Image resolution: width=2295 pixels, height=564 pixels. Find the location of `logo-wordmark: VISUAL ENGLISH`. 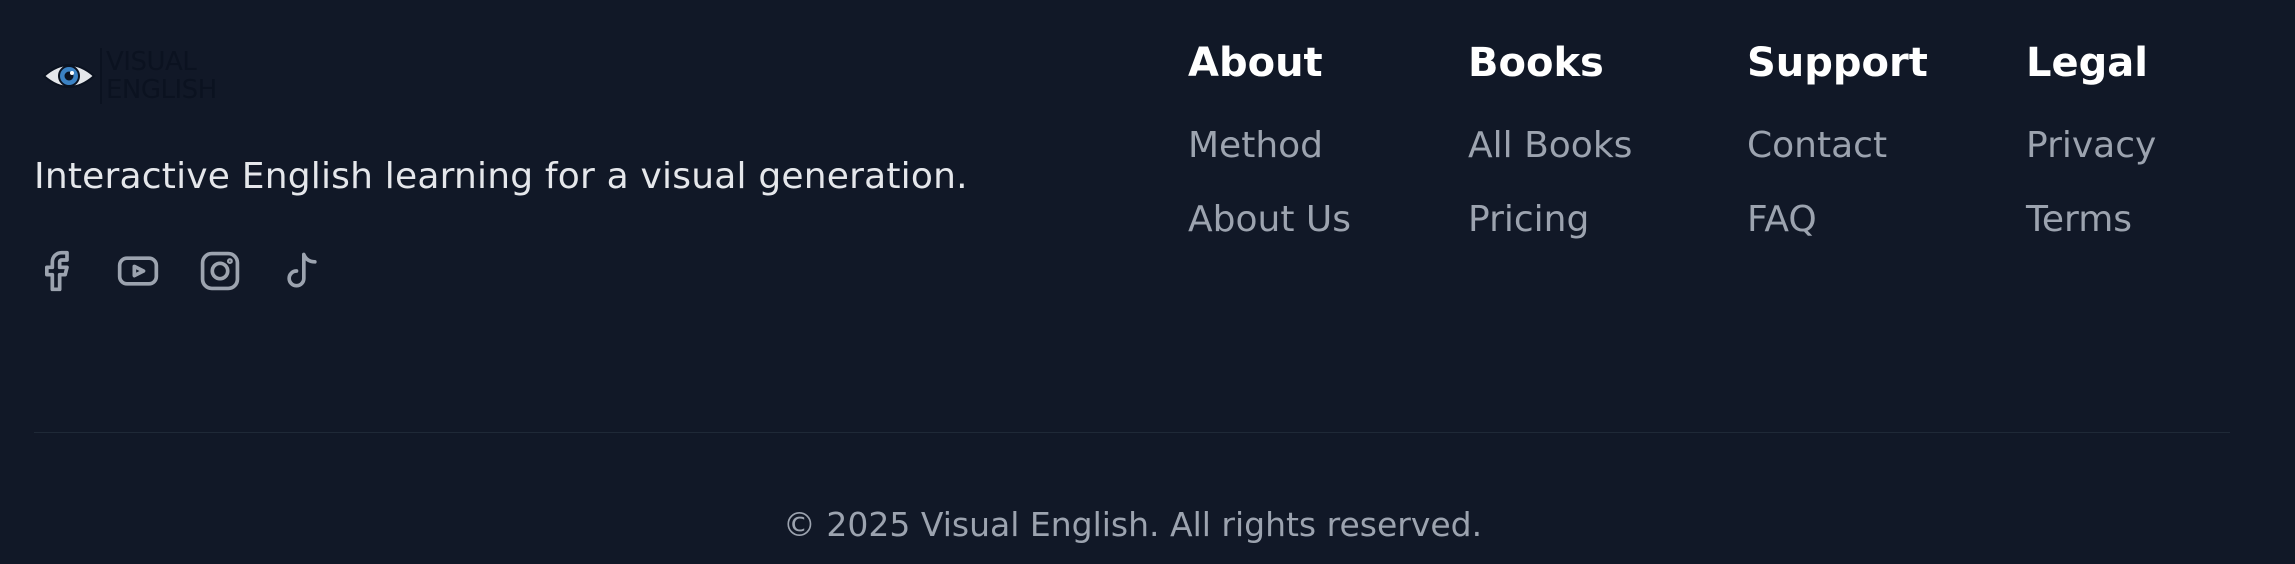

logo-wordmark: VISUAL ENGLISH is located at coordinates (161, 76).